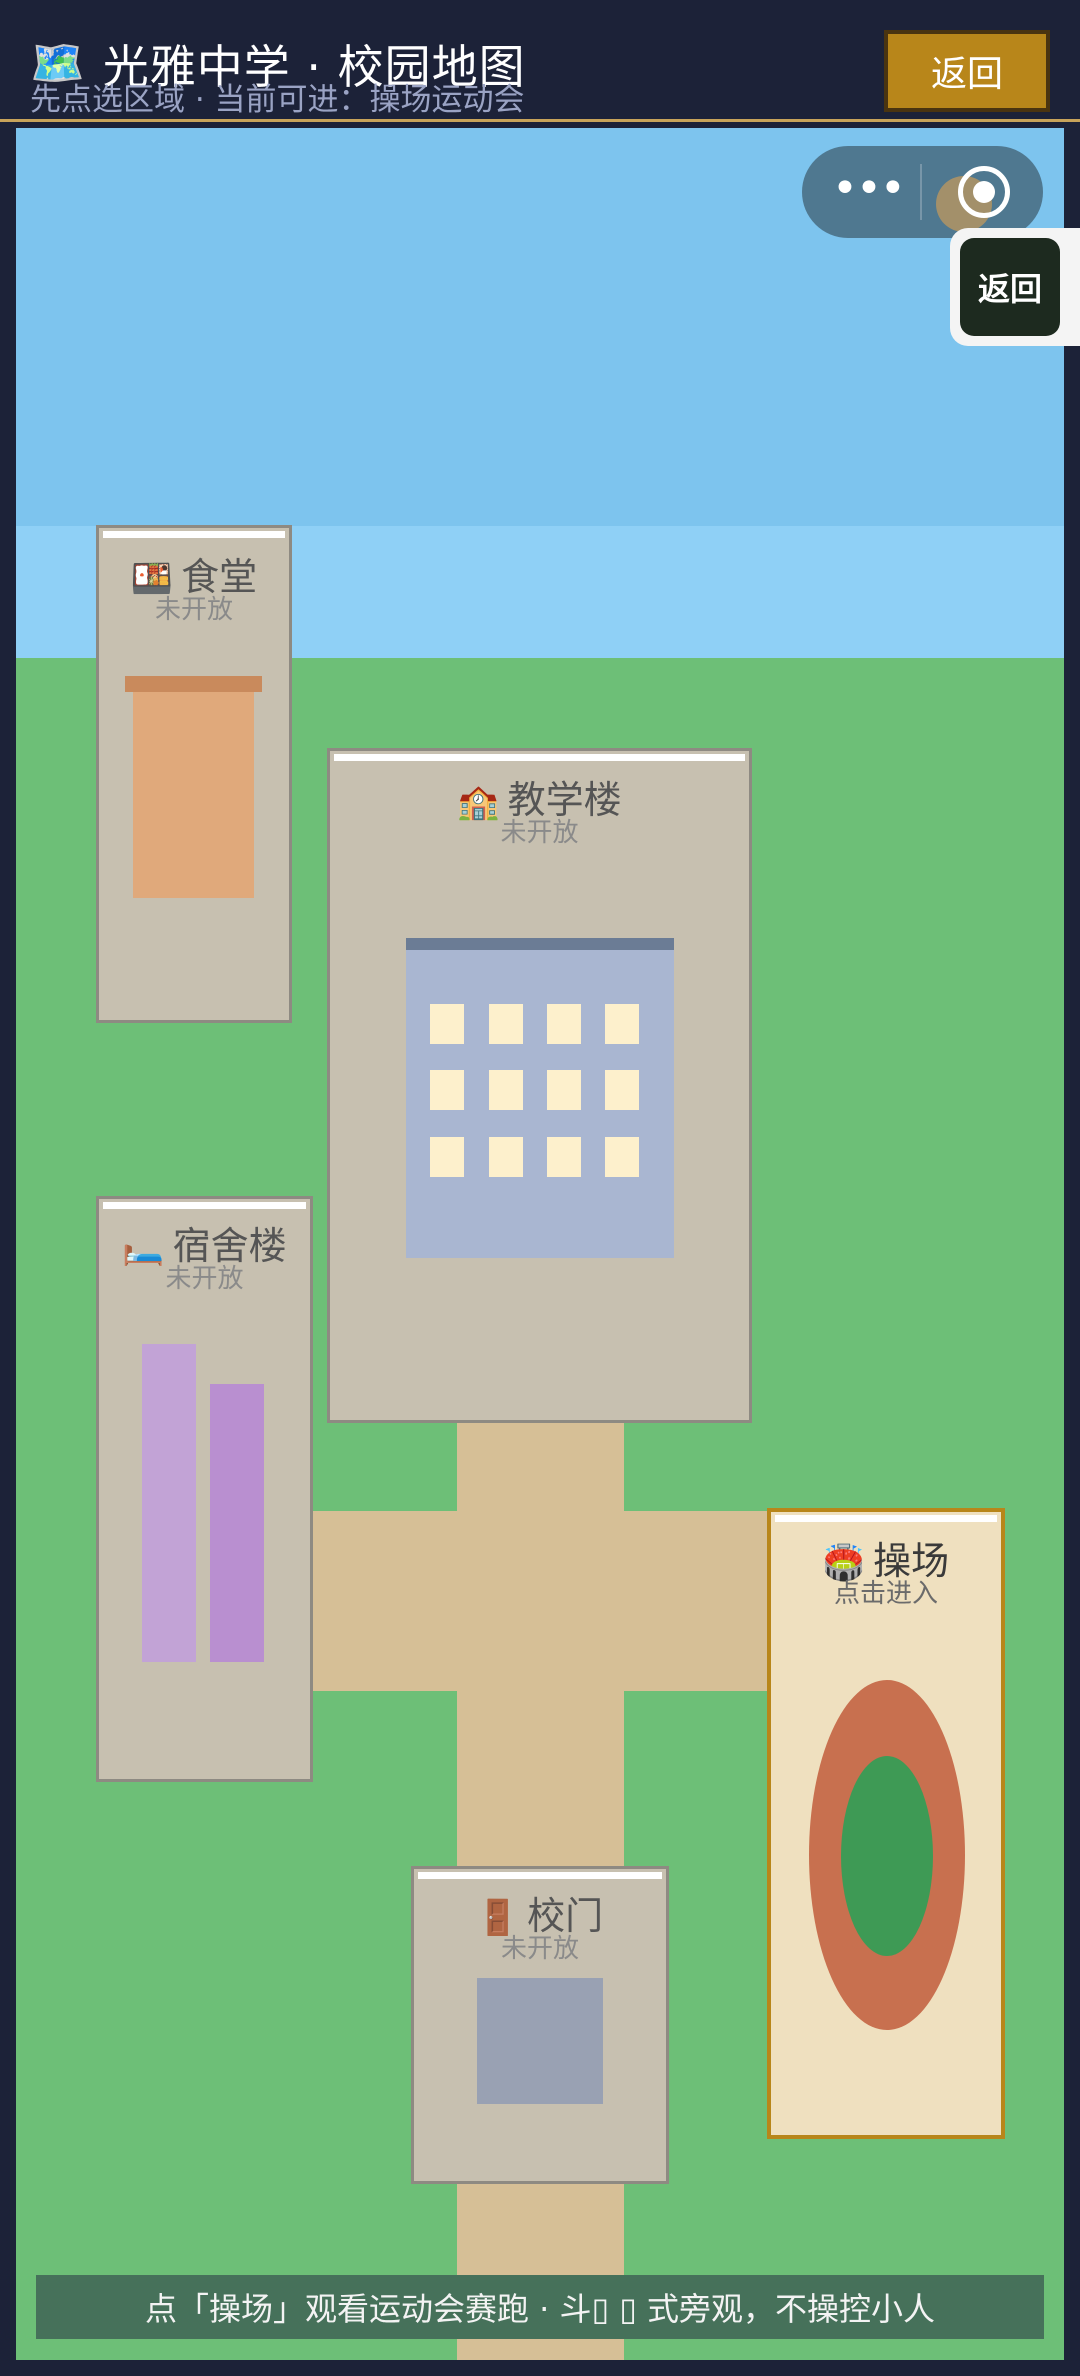 This screenshot has width=1080, height=2376. I want to click on gate-door, so click(540, 2041).